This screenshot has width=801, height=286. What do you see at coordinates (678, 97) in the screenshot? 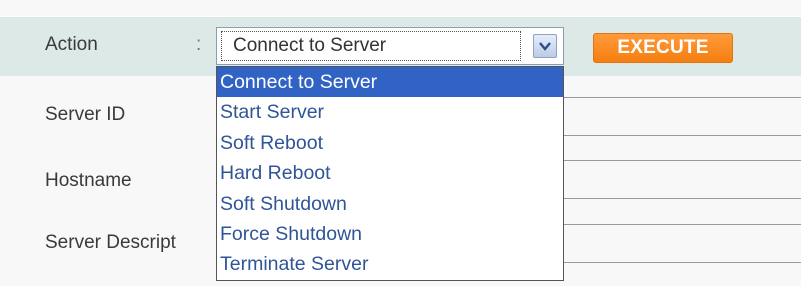
I see `server-id-field-top` at bounding box center [678, 97].